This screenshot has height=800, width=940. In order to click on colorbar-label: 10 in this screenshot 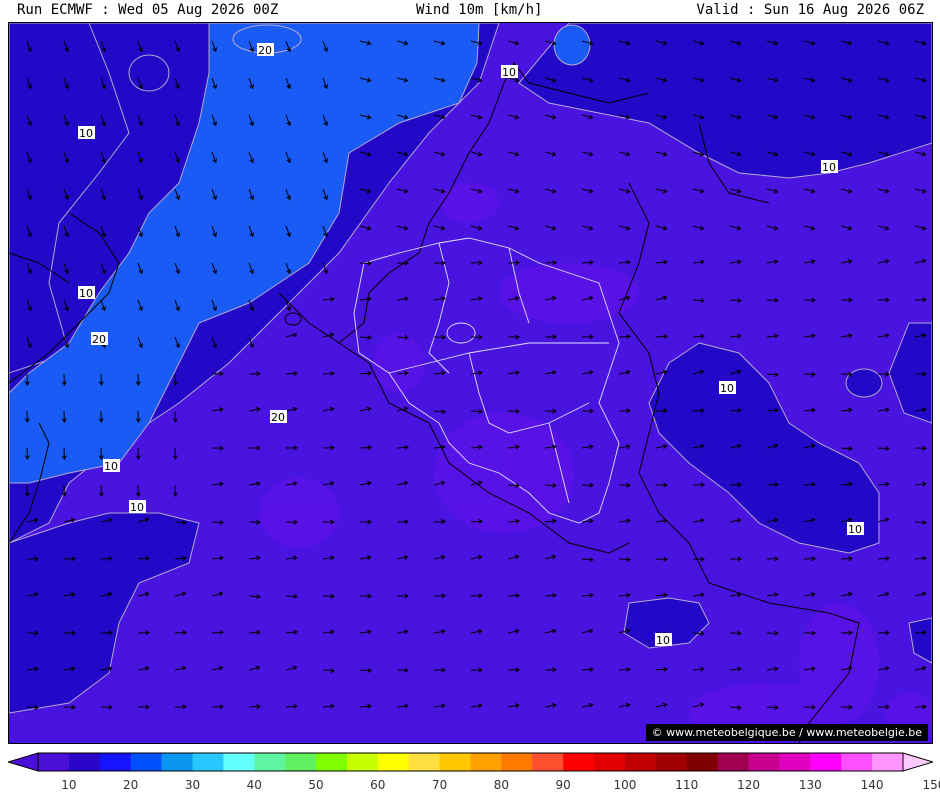, I will do `click(69, 785)`.